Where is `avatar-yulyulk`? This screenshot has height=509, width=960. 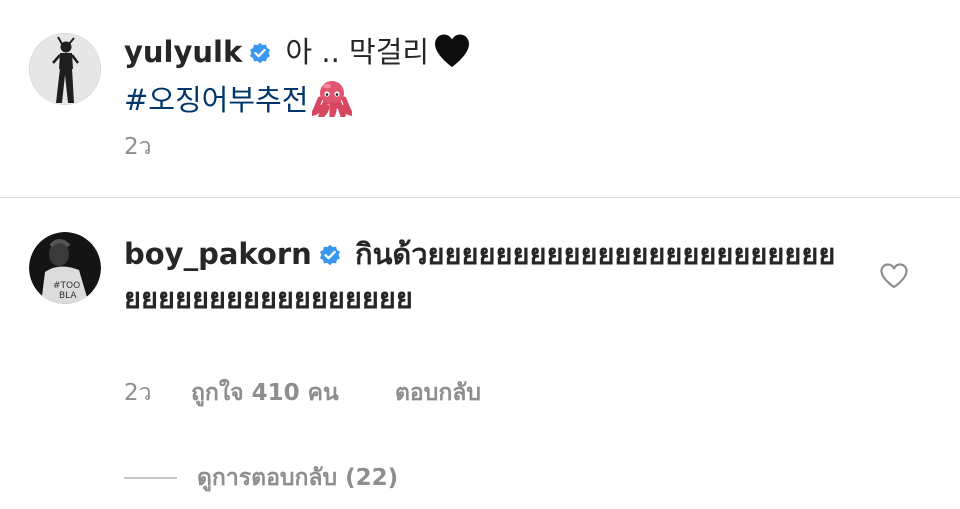
avatar-yulyulk is located at coordinates (65, 69).